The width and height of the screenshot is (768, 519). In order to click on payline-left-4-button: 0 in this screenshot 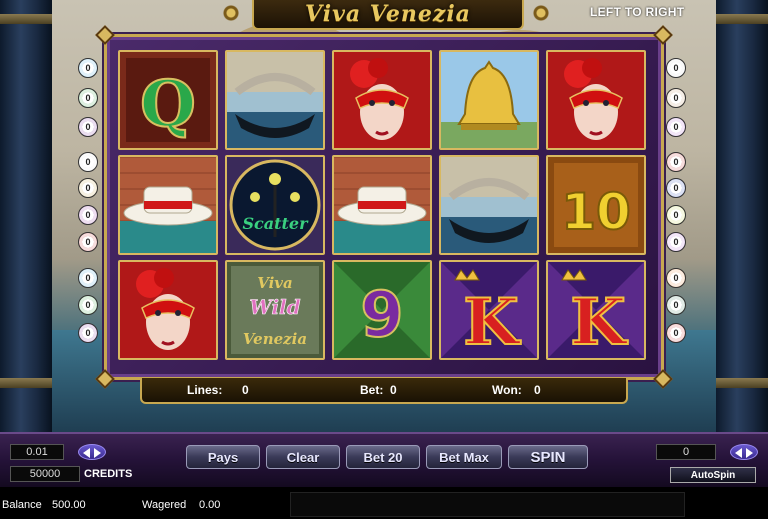, I will do `click(88, 162)`.